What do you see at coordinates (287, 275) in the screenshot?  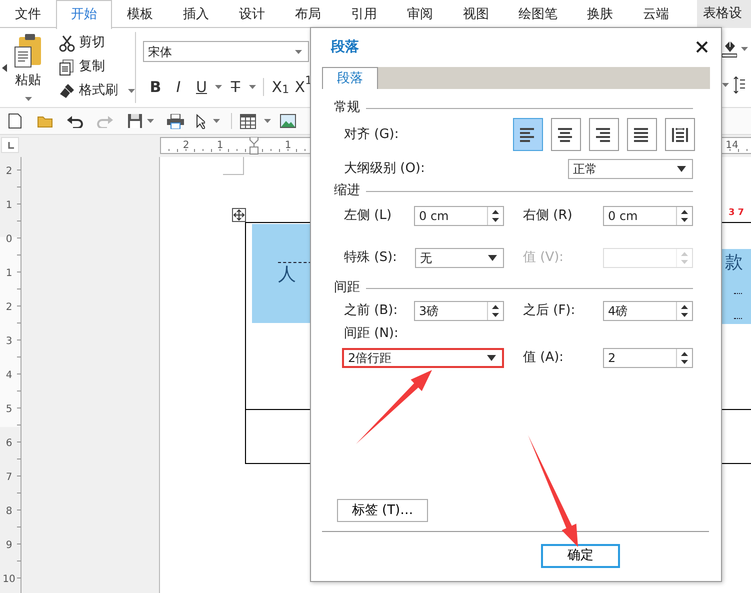 I see `cell-text: 人` at bounding box center [287, 275].